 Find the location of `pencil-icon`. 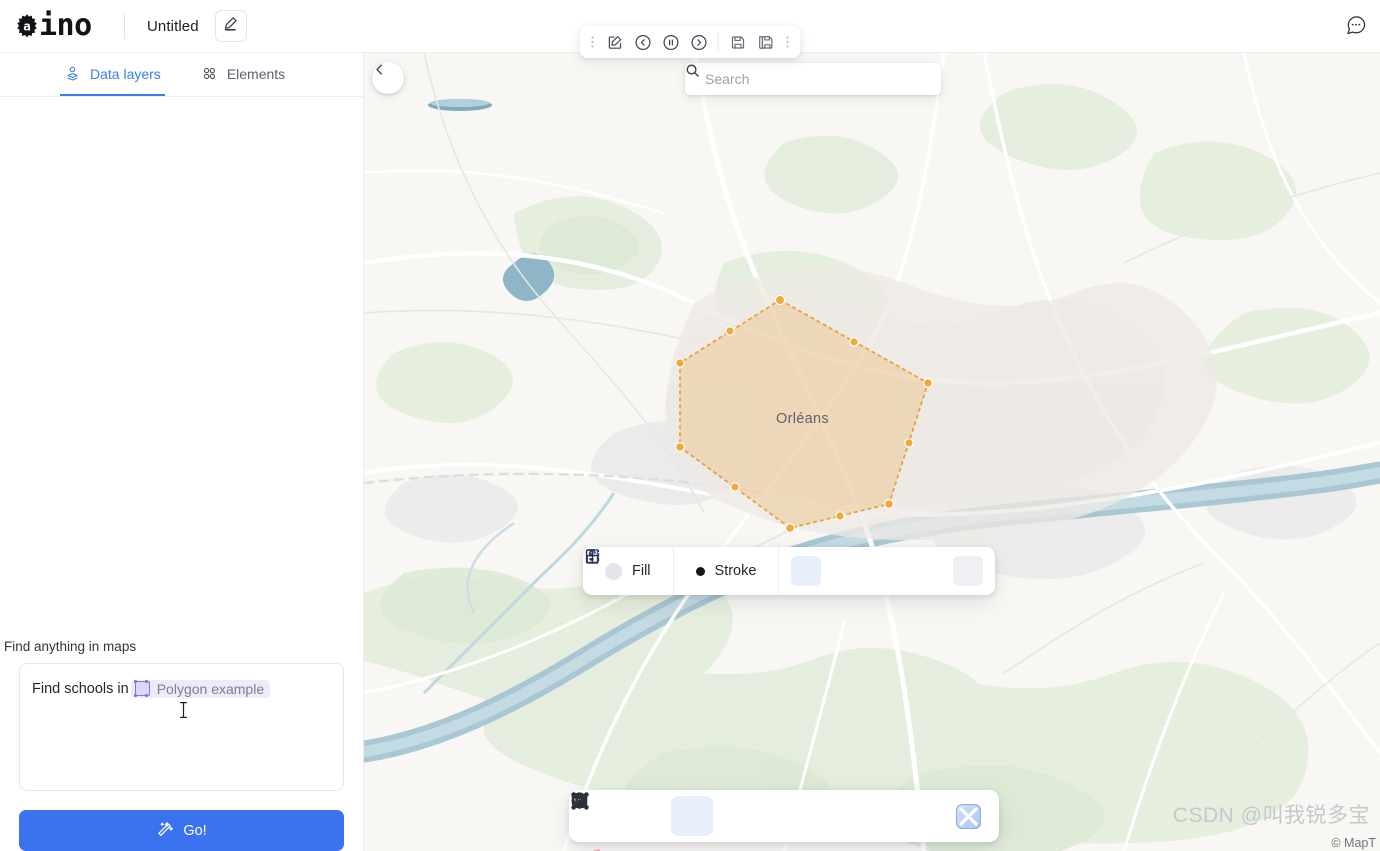

pencil-icon is located at coordinates (230, 26).